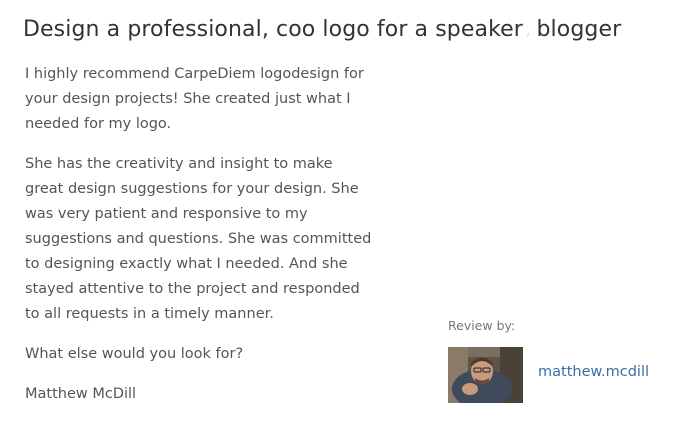 Image resolution: width=689 pixels, height=425 pixels. I want to click on review-by-label: Review by:, so click(482, 325).